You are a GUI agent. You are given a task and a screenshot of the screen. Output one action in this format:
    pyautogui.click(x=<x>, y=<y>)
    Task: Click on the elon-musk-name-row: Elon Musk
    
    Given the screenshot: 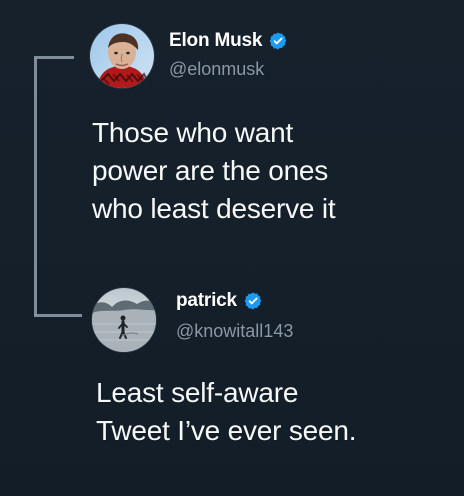 What is the action you would take?
    pyautogui.click(x=228, y=41)
    